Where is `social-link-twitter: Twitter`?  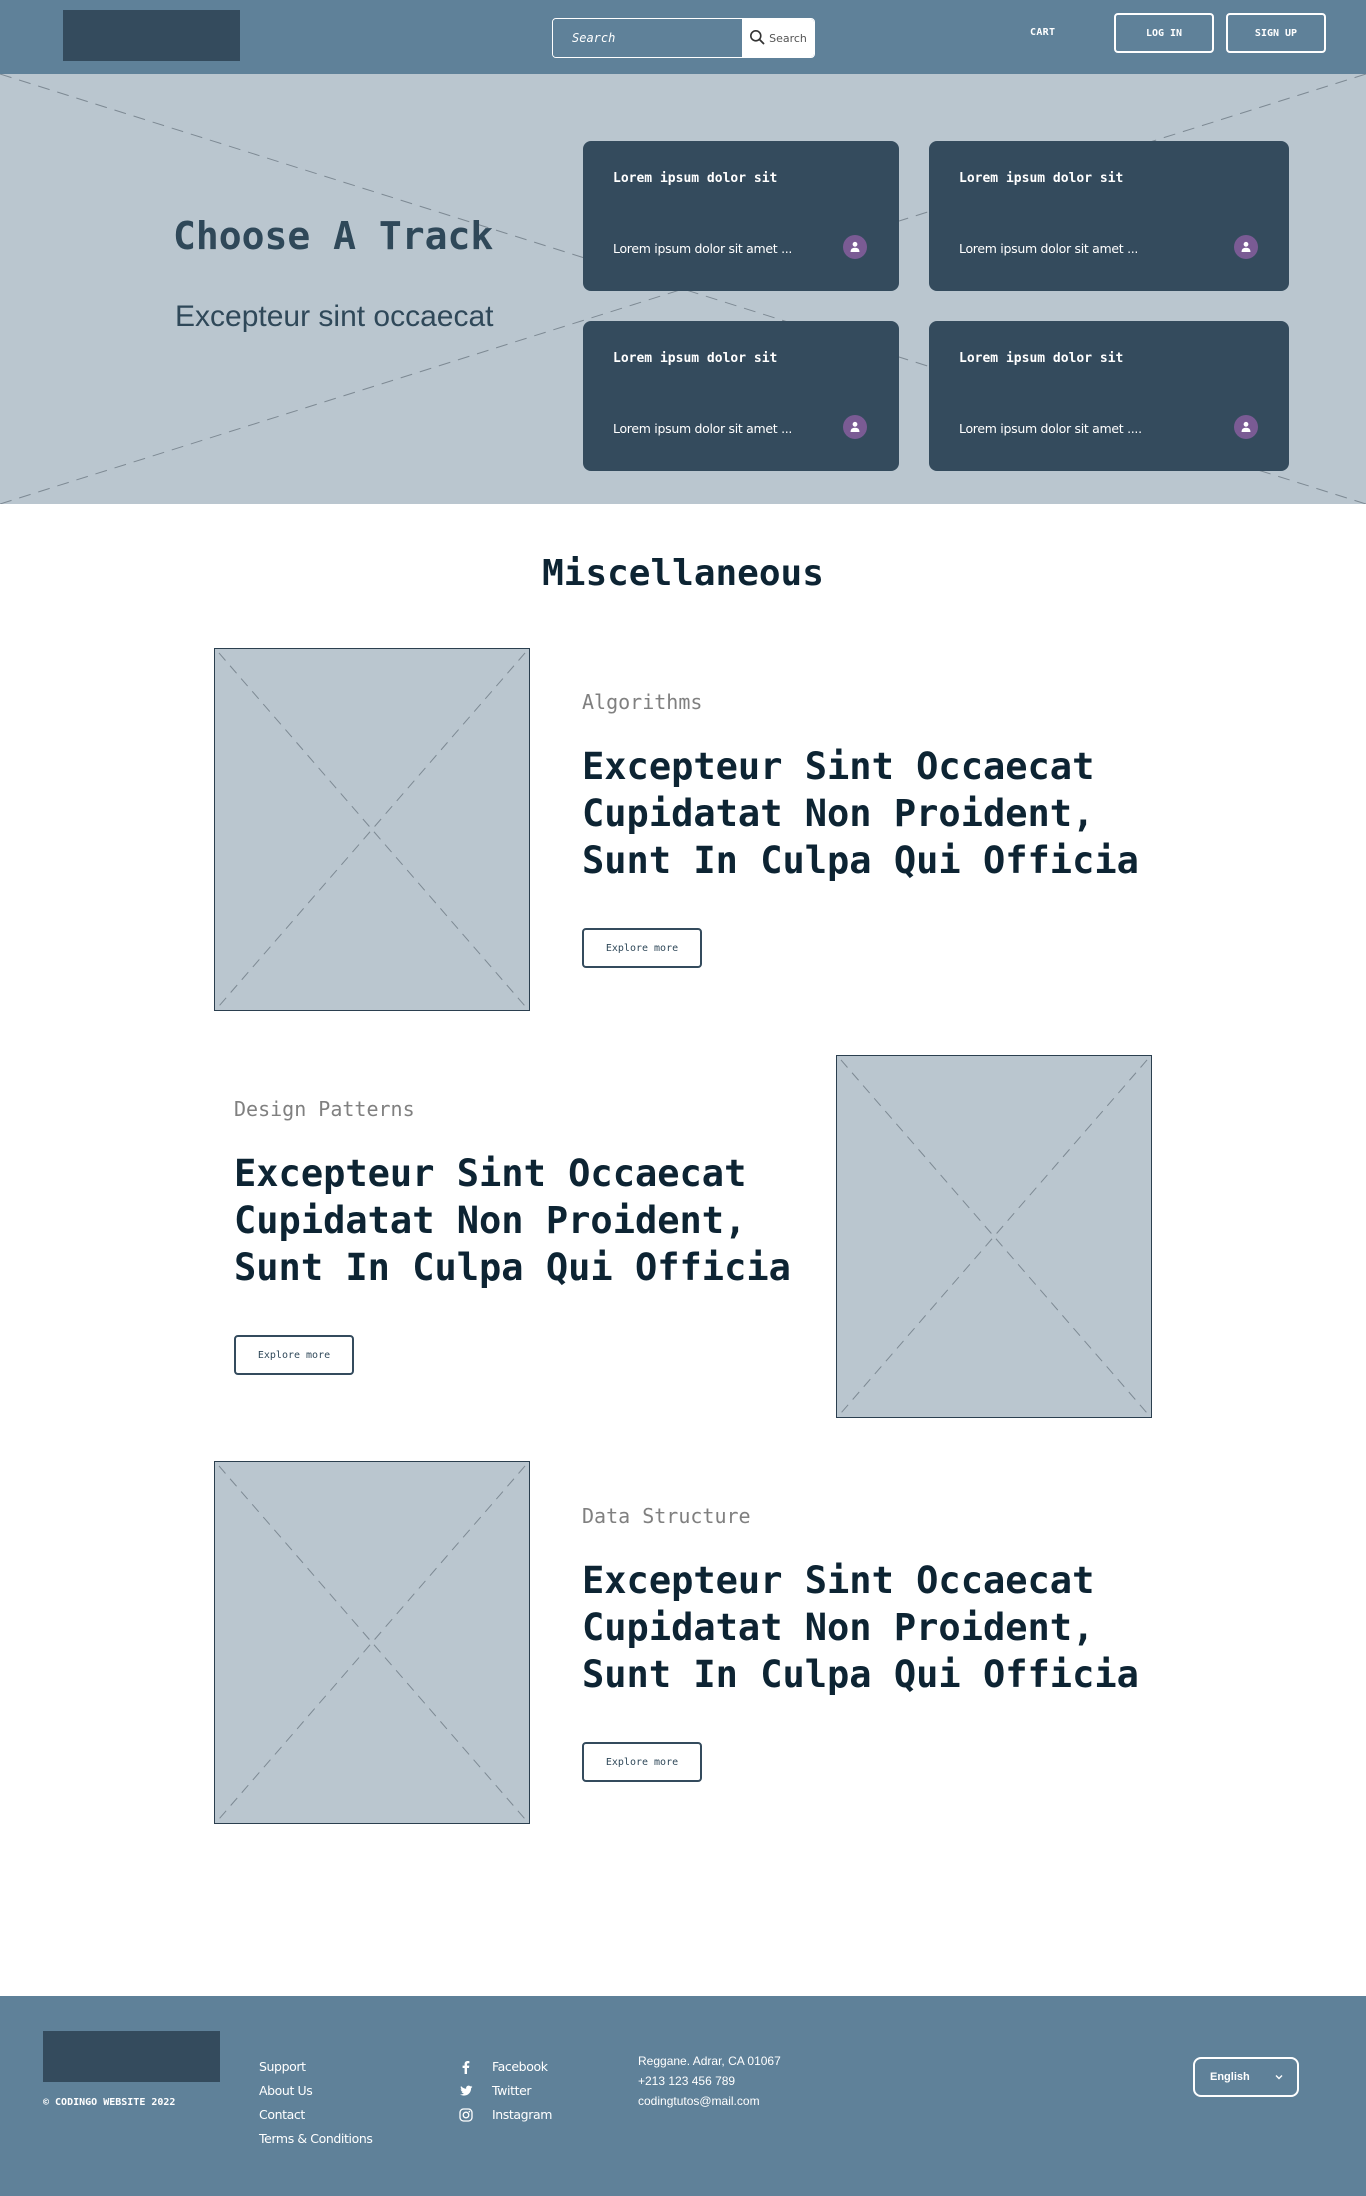 social-link-twitter: Twitter is located at coordinates (505, 2090).